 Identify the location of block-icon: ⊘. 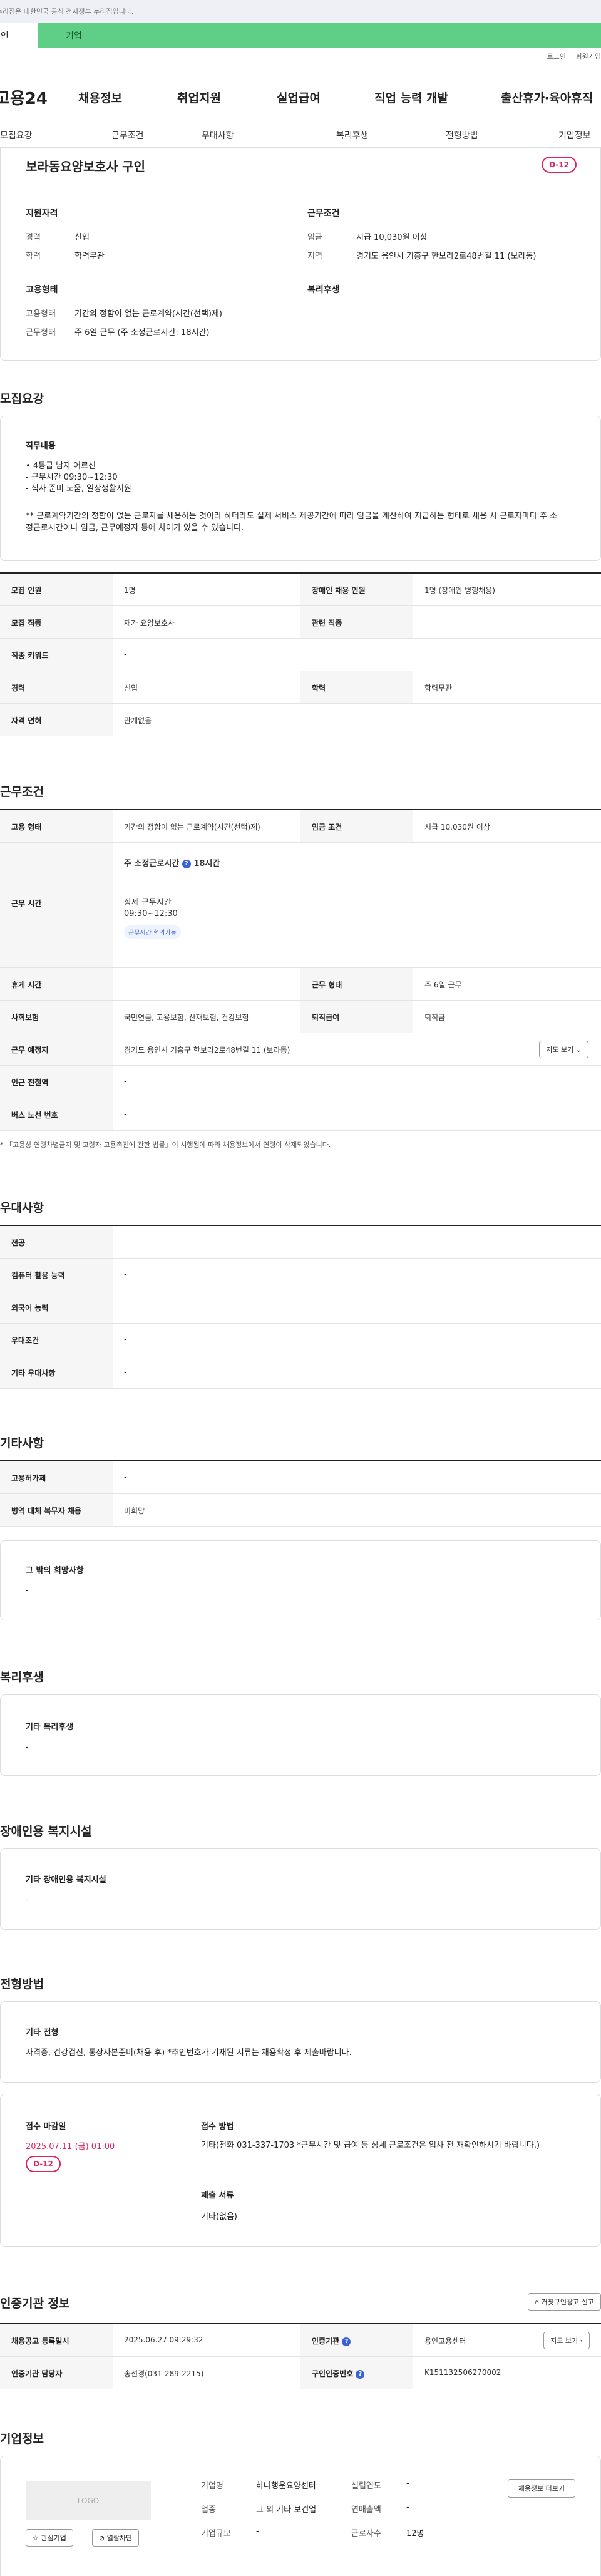
(102, 2538).